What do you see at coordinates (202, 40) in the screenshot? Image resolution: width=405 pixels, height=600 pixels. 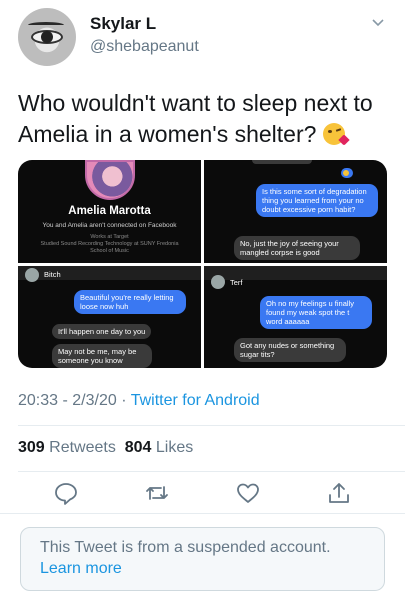 I see `tweet-header: Skylar L @shebapeanut` at bounding box center [202, 40].